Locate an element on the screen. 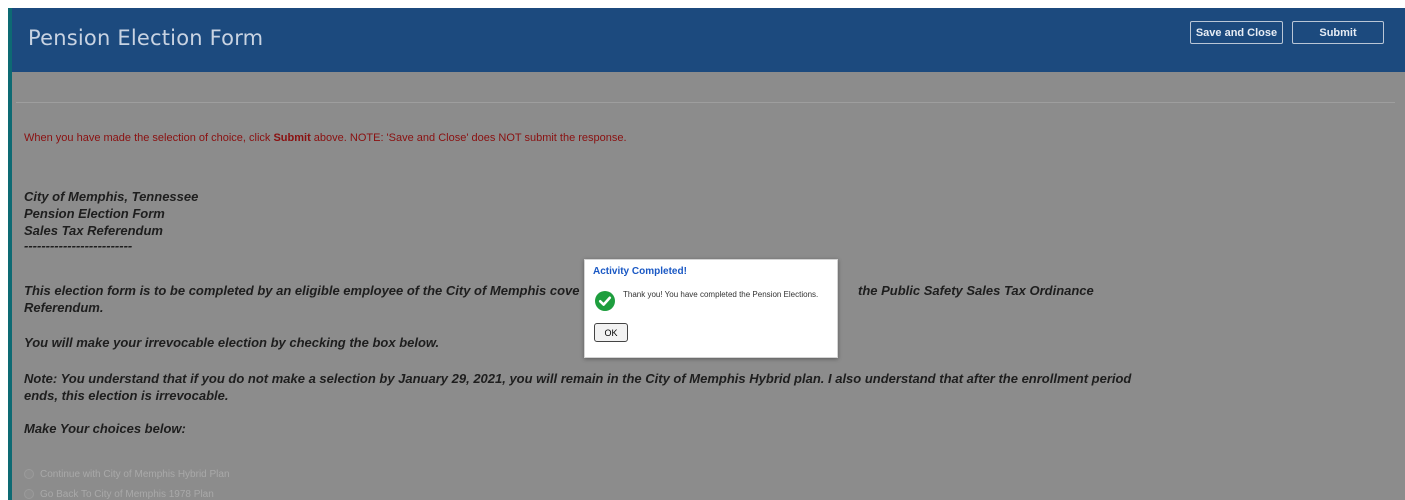  option-label: Go Back To City of Memphis 1978 Plan is located at coordinates (127, 494).